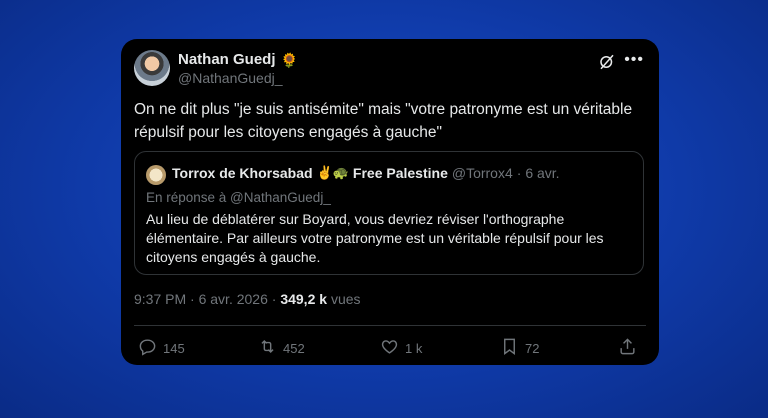 This screenshot has width=768, height=418. What do you see at coordinates (156, 175) in the screenshot?
I see `quote-avatar` at bounding box center [156, 175].